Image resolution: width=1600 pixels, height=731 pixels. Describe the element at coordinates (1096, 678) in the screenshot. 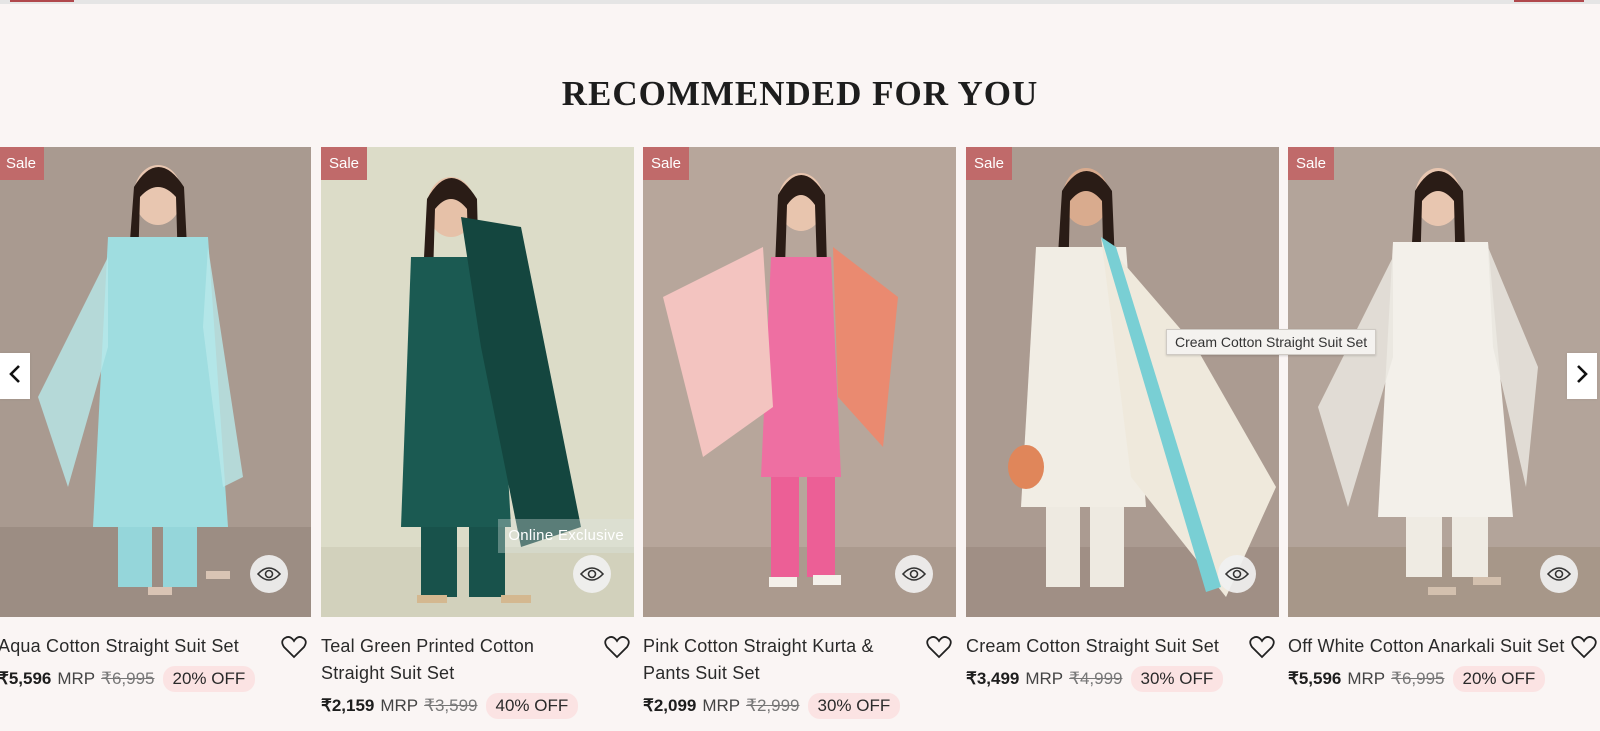

I see `original-price: ₹4,999` at that location.